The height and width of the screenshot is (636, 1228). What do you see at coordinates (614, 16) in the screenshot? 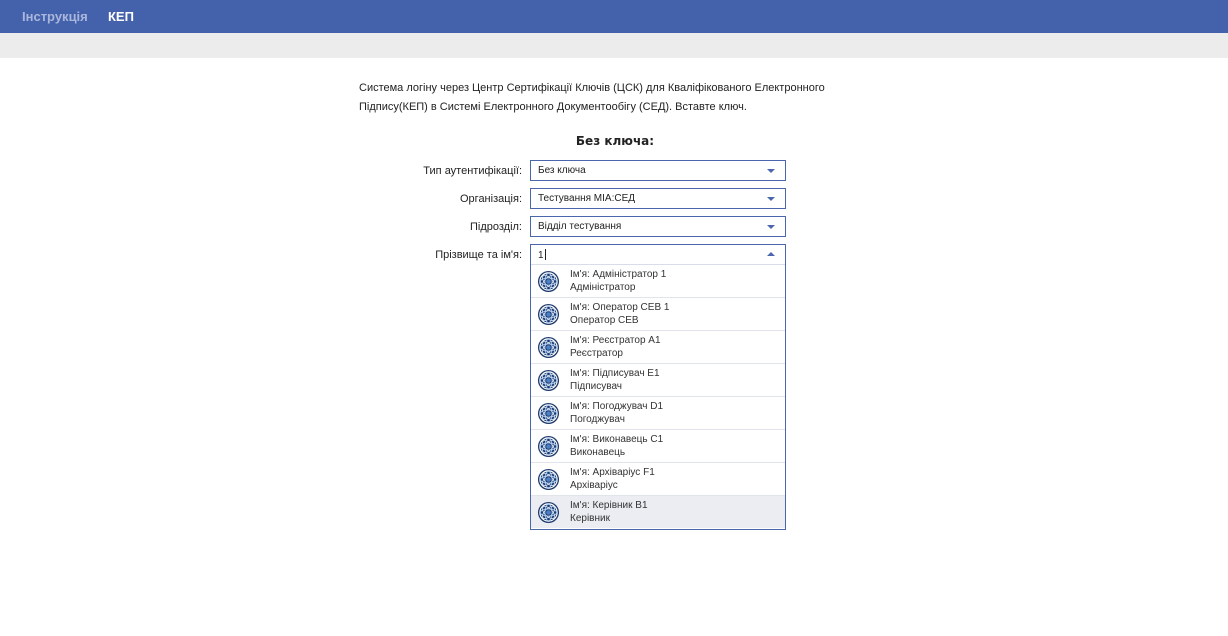
I see `top-navigation-bar: Інструкція КЕП` at bounding box center [614, 16].